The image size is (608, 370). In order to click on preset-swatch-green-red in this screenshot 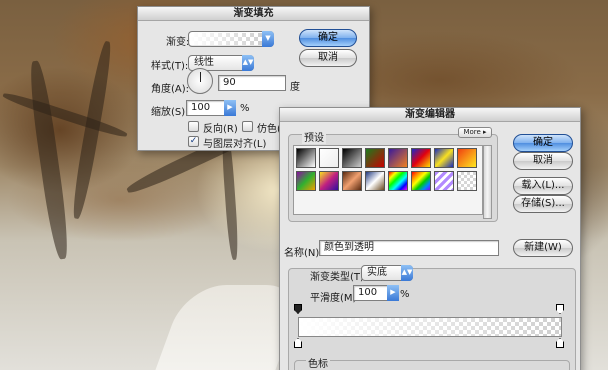, I will do `click(375, 158)`.